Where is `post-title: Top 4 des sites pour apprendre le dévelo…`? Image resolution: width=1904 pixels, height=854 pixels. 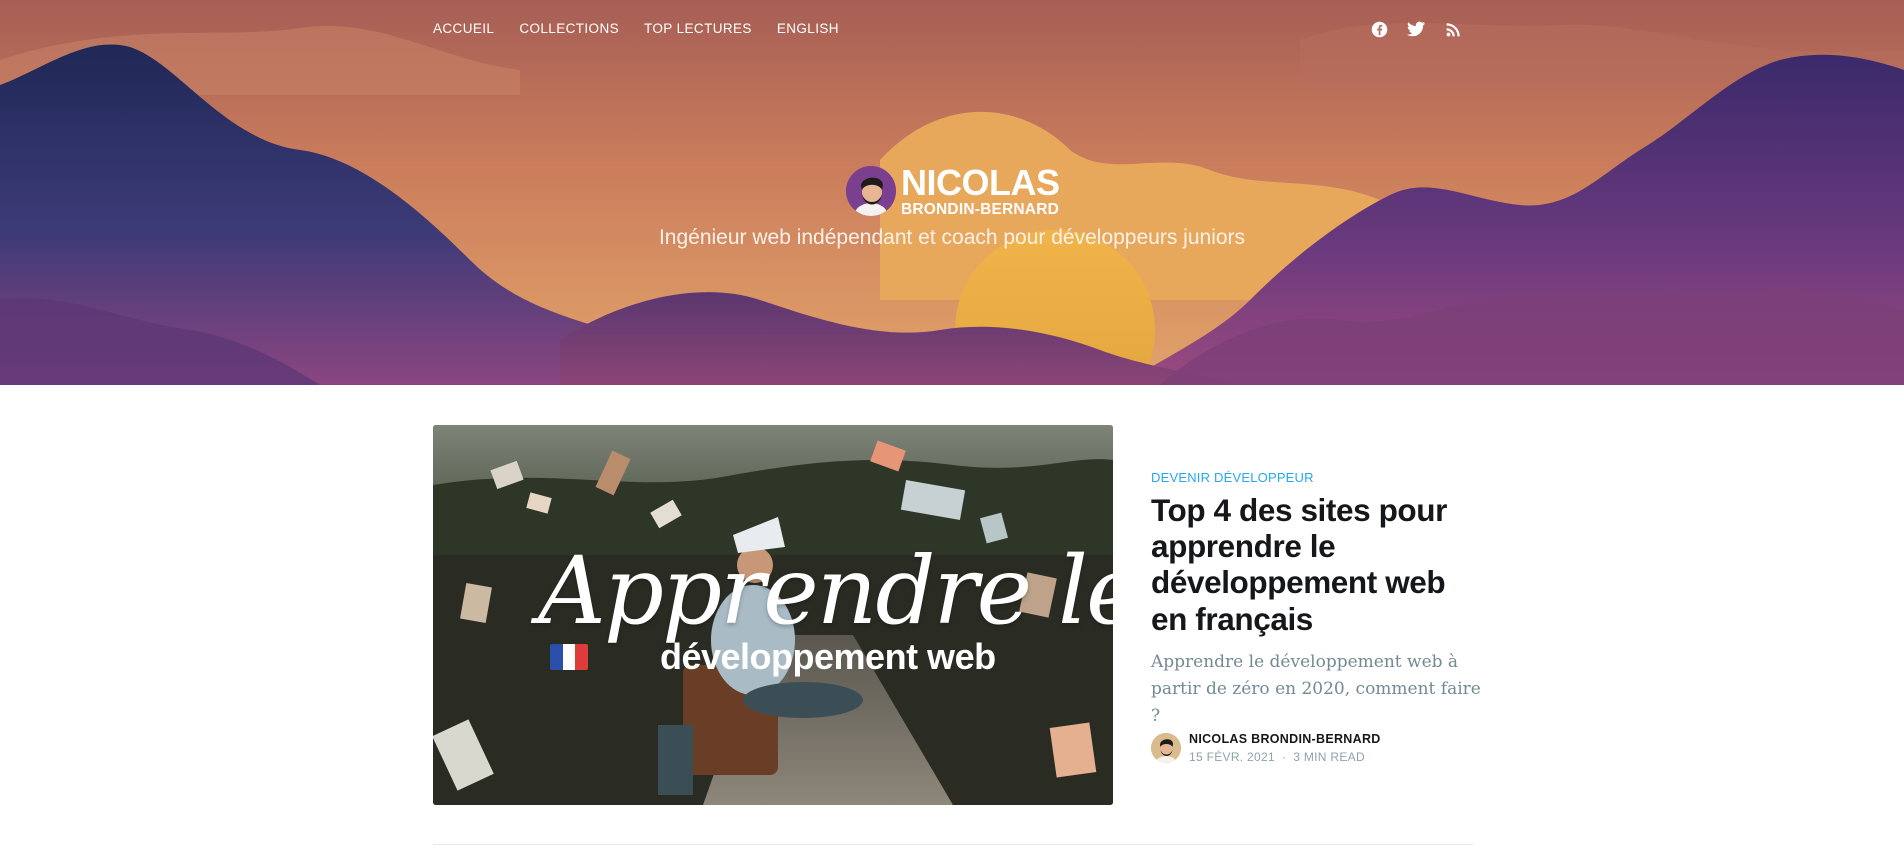
post-title: Top 4 des sites pour apprendre le dévelo… is located at coordinates (1316, 564).